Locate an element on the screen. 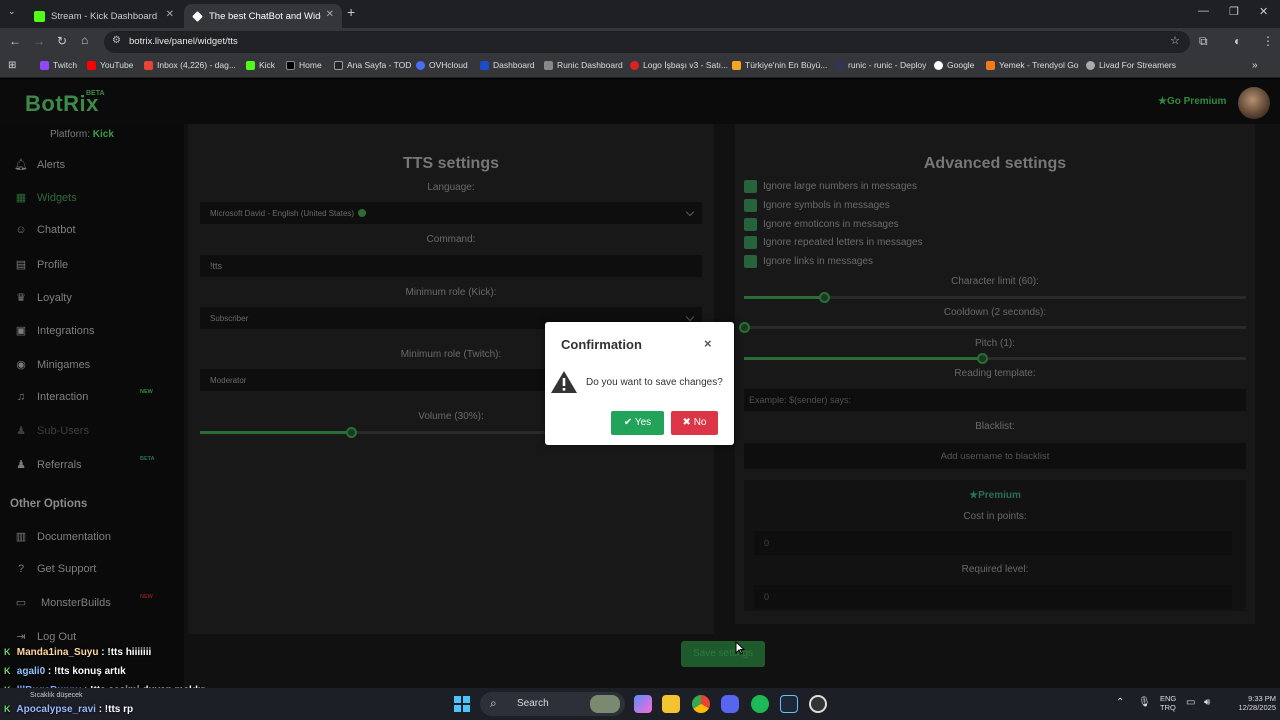  network-icon: ▭ is located at coordinates (1190, 702).